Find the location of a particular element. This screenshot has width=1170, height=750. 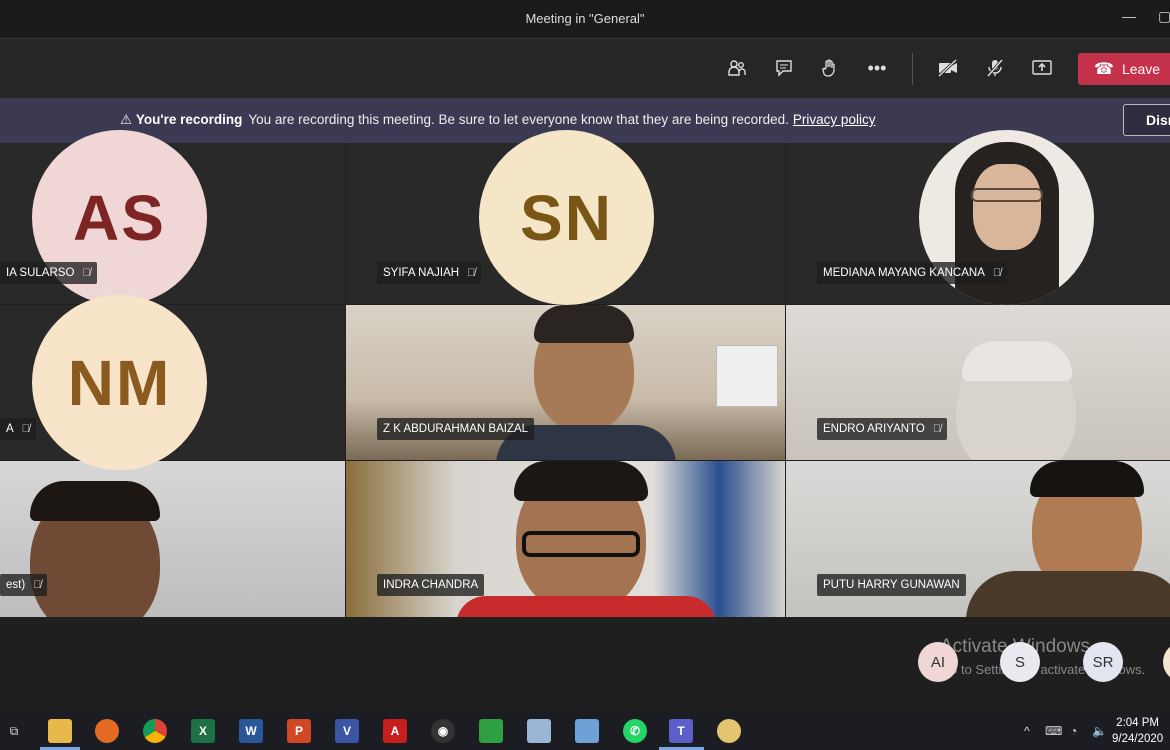

avatar-initials: S is located at coordinates (1019, 662).